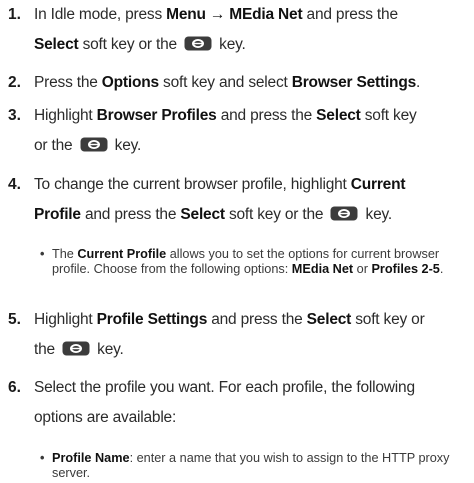  What do you see at coordinates (14, 115) in the screenshot?
I see `step-number: 3.` at bounding box center [14, 115].